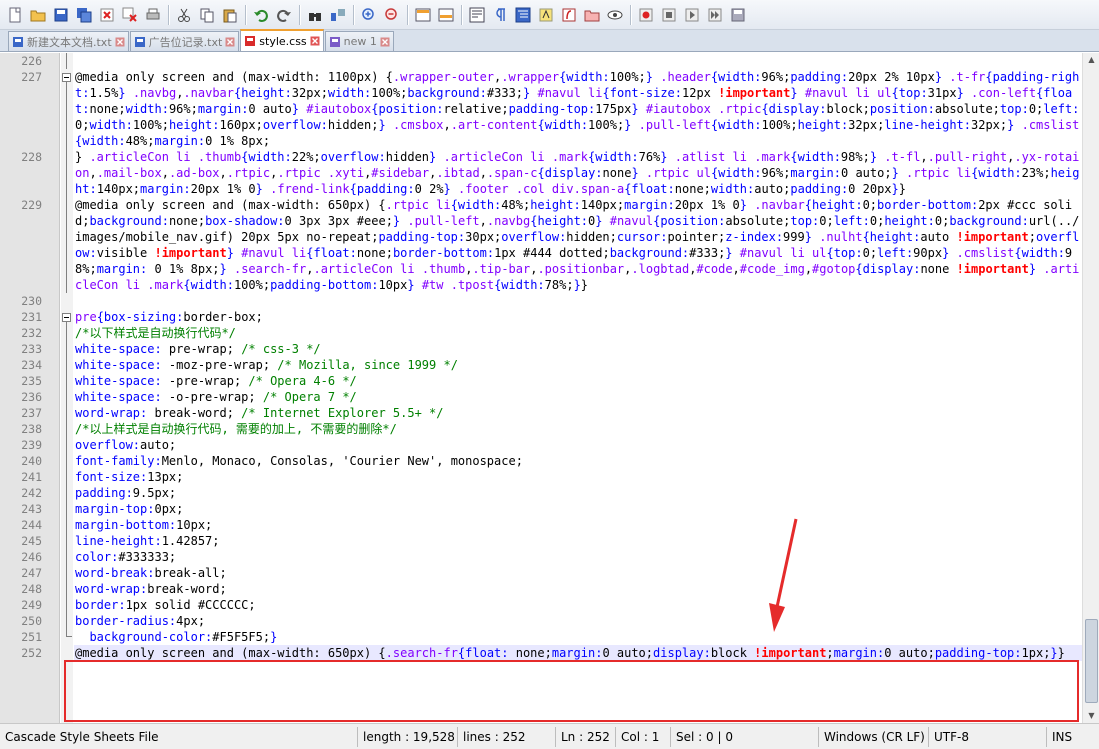 This screenshot has width=1099, height=749. What do you see at coordinates (230, 15) in the screenshot?
I see `paste-icon` at bounding box center [230, 15].